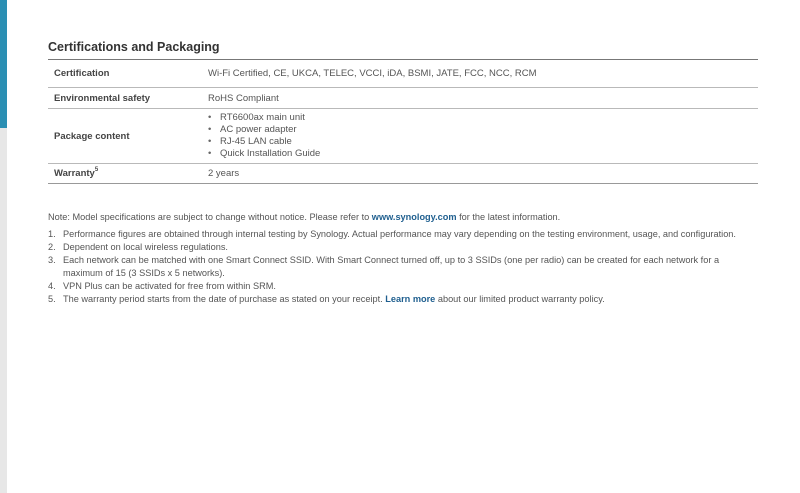 This screenshot has width=800, height=493. What do you see at coordinates (483, 173) in the screenshot?
I see `warranty-value: 2 years` at bounding box center [483, 173].